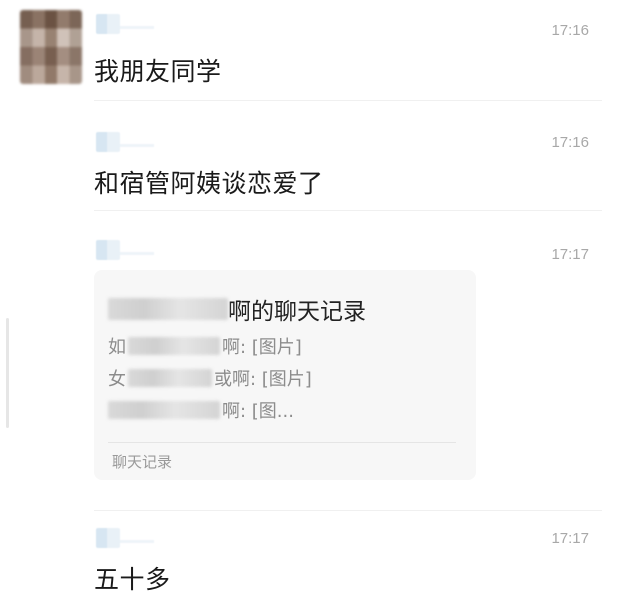 The height and width of the screenshot is (612, 637). What do you see at coordinates (158, 71) in the screenshot?
I see `message-text: 我朋友同学` at bounding box center [158, 71].